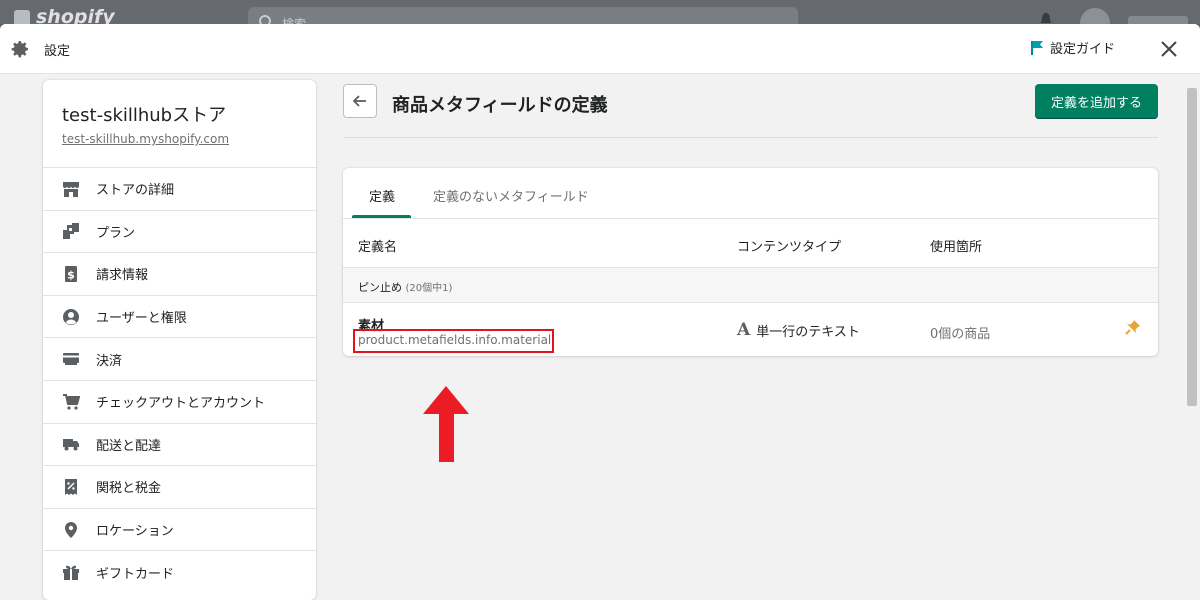  What do you see at coordinates (75, 15) in the screenshot?
I see `shopify-logo-text: shopify` at bounding box center [75, 15].